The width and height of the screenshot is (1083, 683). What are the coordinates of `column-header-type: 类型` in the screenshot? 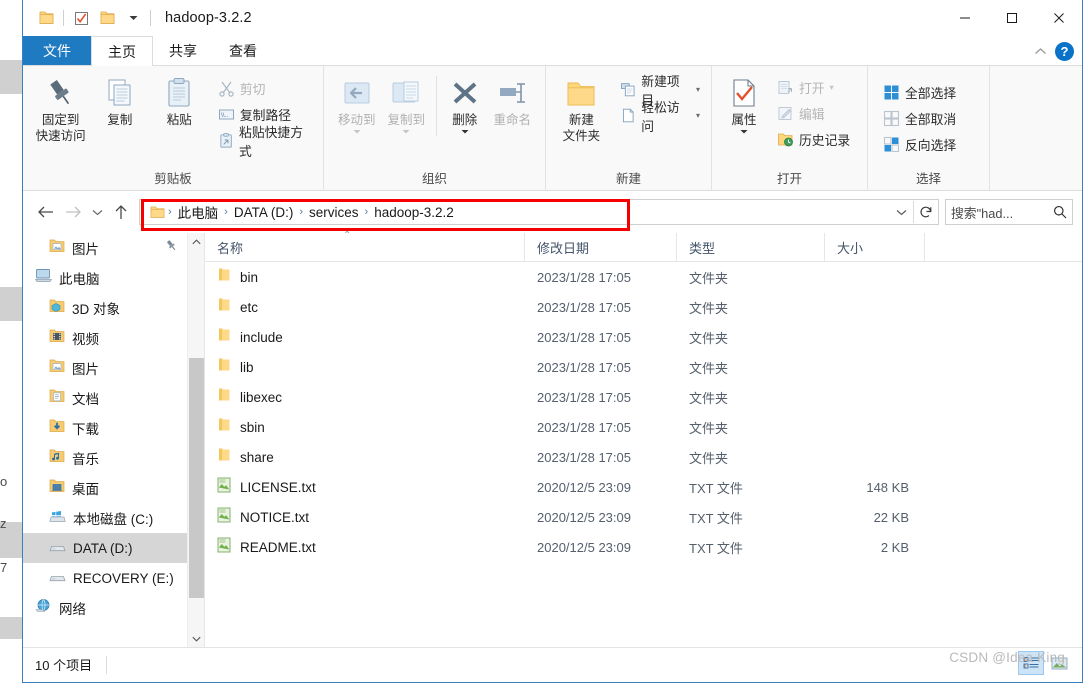 It's located at (751, 247).